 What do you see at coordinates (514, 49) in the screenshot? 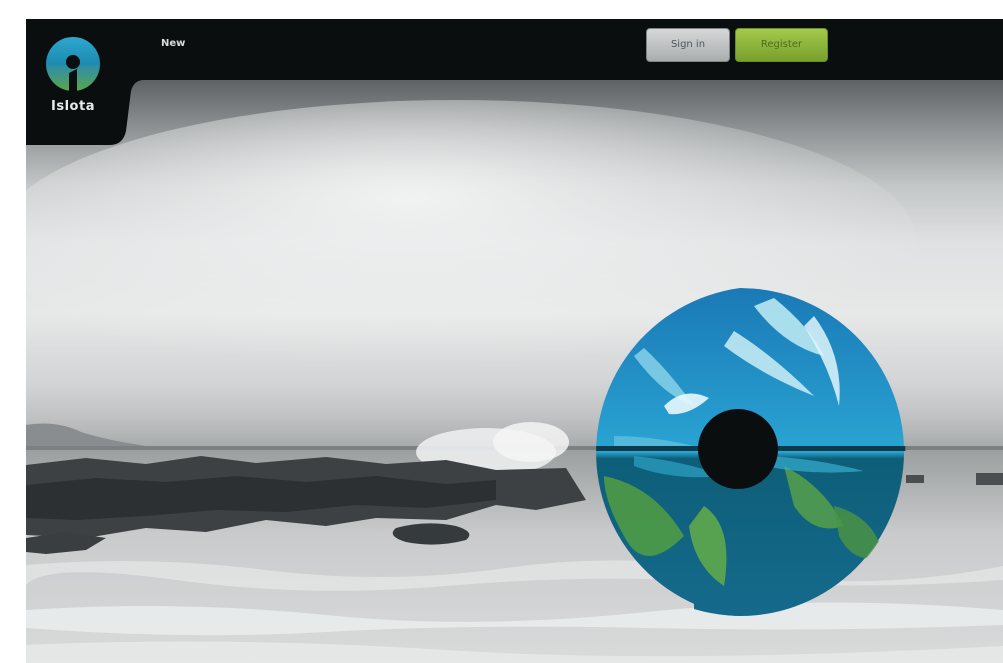
I see `top-navbar` at bounding box center [514, 49].